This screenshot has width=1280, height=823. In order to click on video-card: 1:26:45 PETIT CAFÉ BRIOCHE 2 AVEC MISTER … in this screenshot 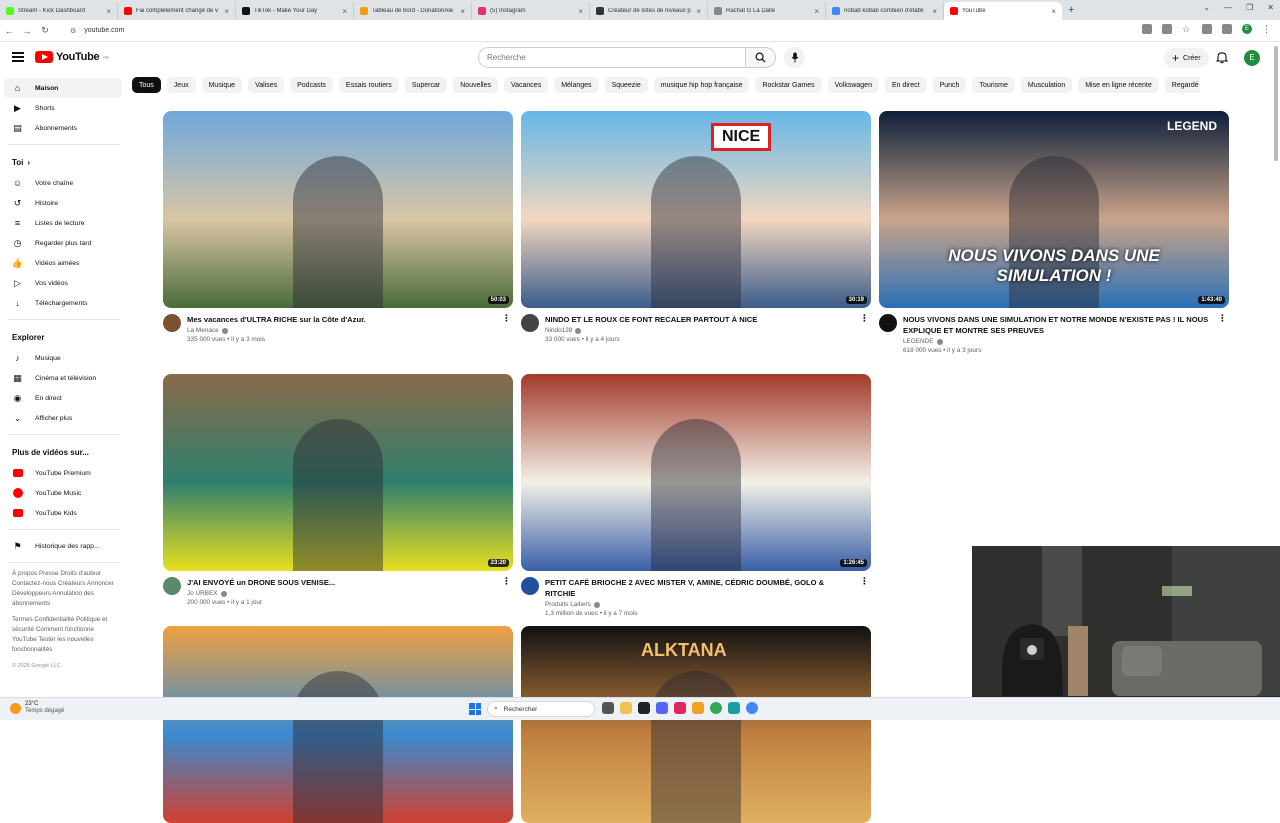, I will do `click(696, 495)`.